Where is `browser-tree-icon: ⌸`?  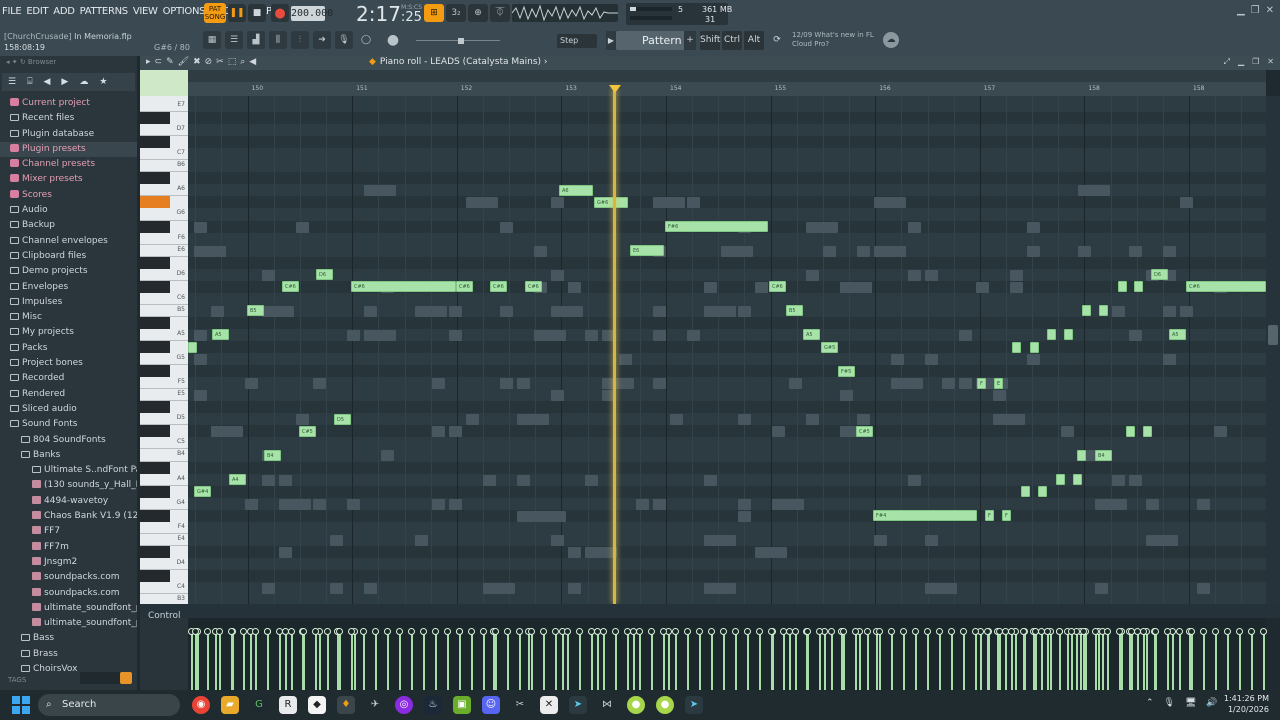 browser-tree-icon: ⌸ is located at coordinates (29, 82).